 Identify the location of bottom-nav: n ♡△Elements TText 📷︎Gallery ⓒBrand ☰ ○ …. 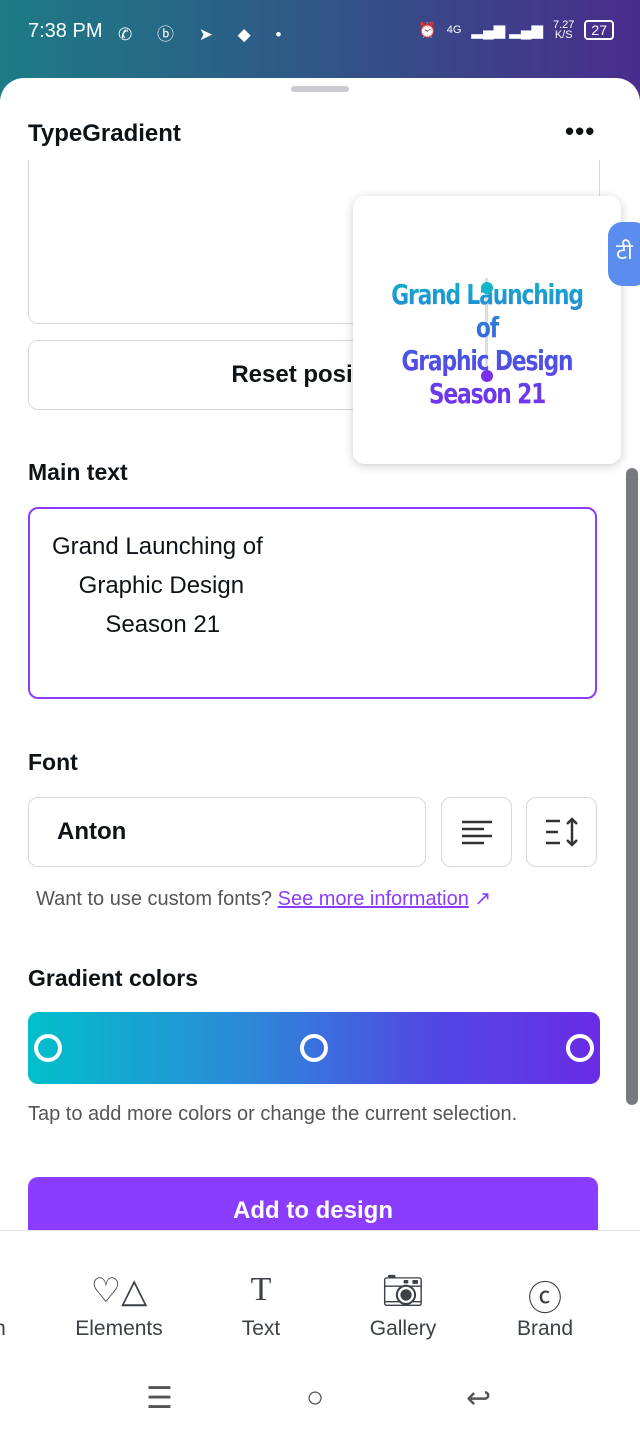
(320, 1331).